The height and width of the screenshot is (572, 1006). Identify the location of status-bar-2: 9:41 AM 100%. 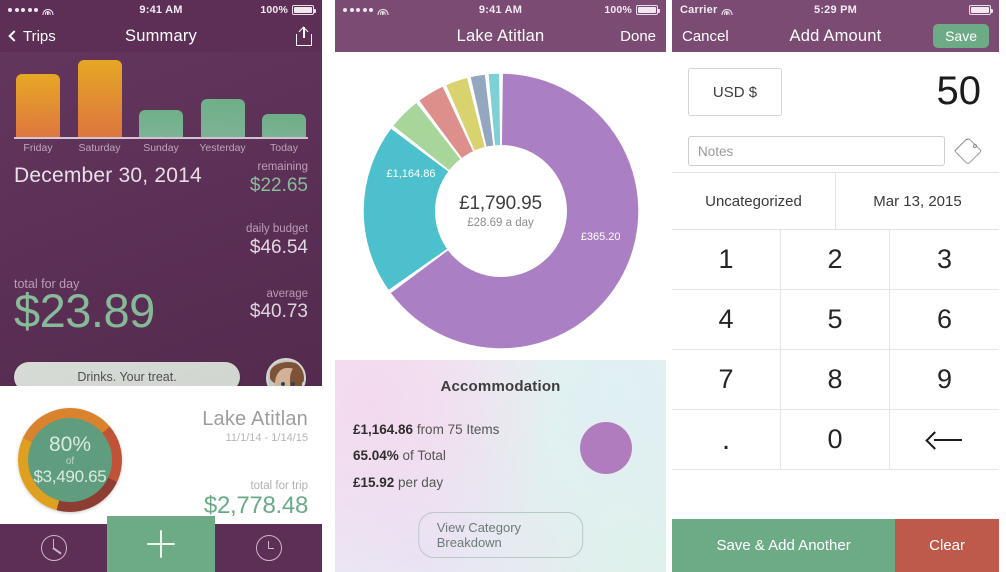
(500, 10).